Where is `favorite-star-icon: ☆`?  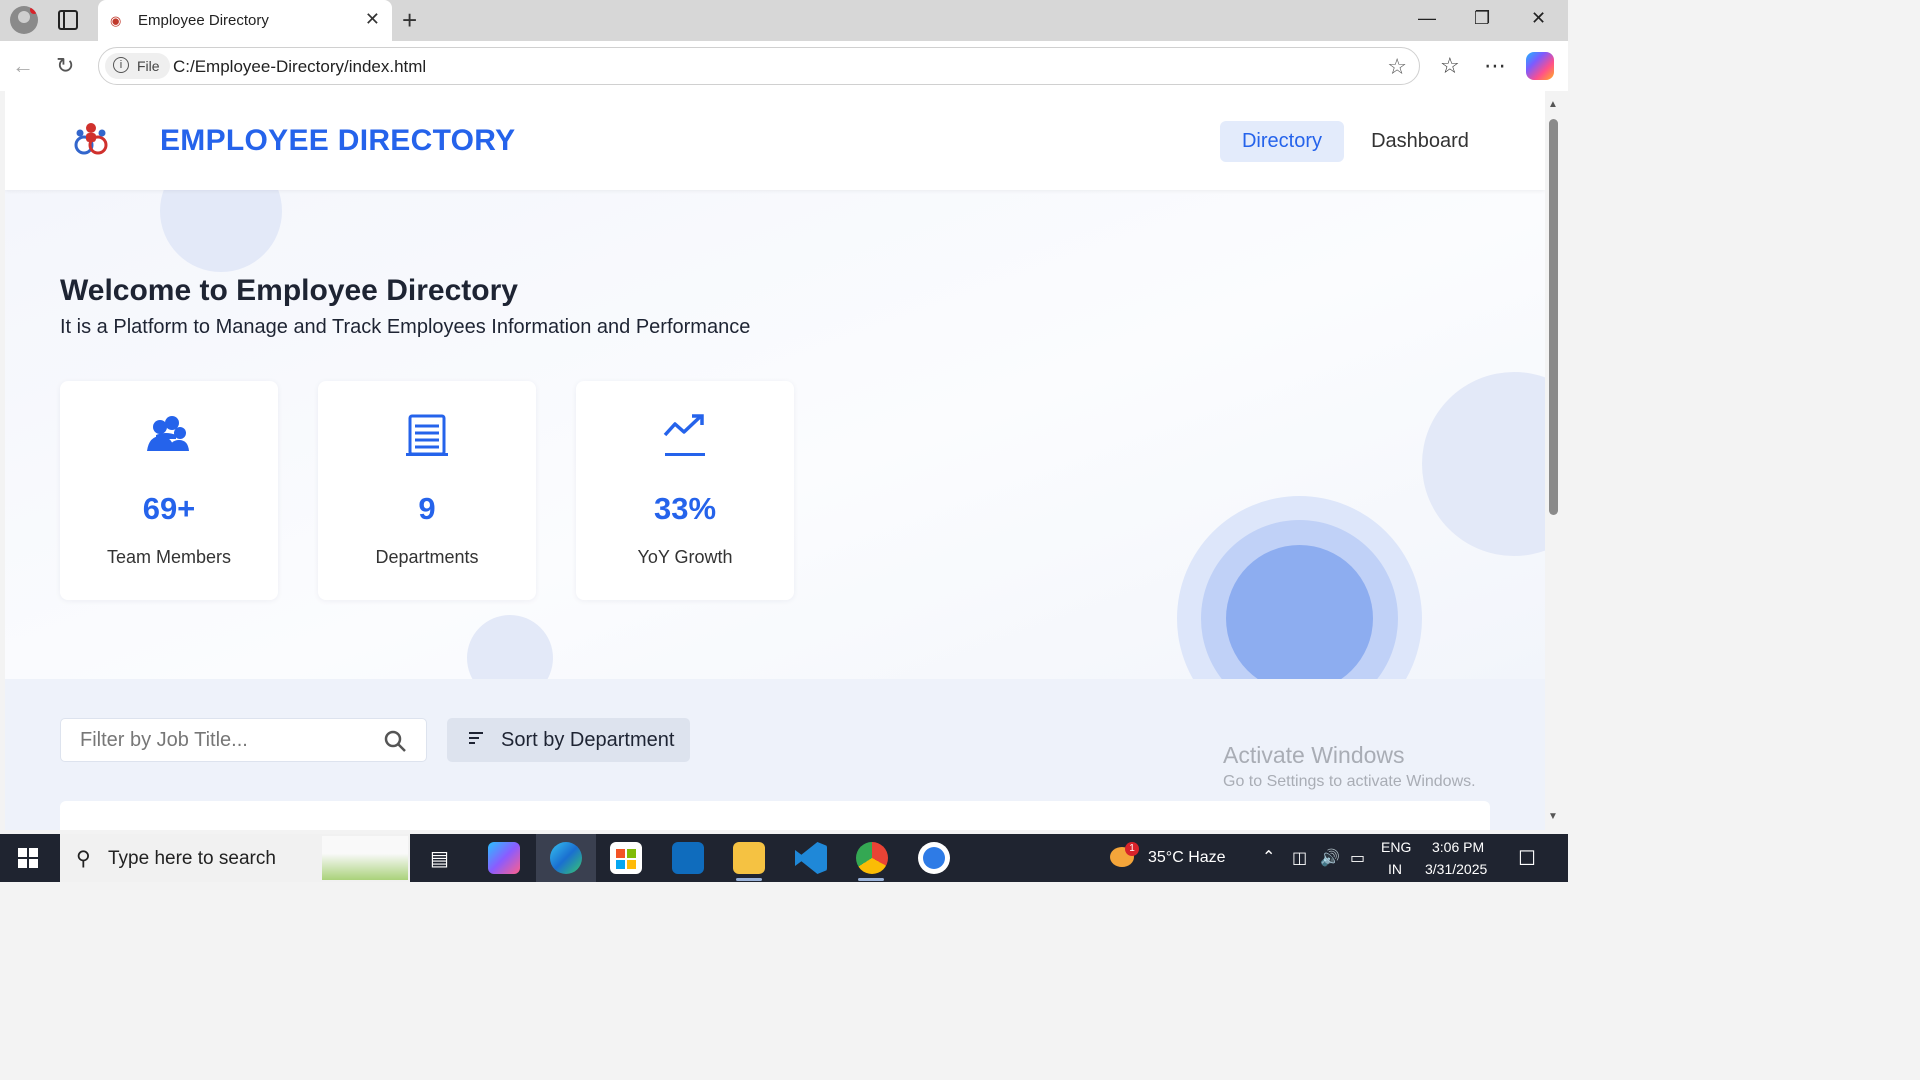 favorite-star-icon: ☆ is located at coordinates (1397, 67).